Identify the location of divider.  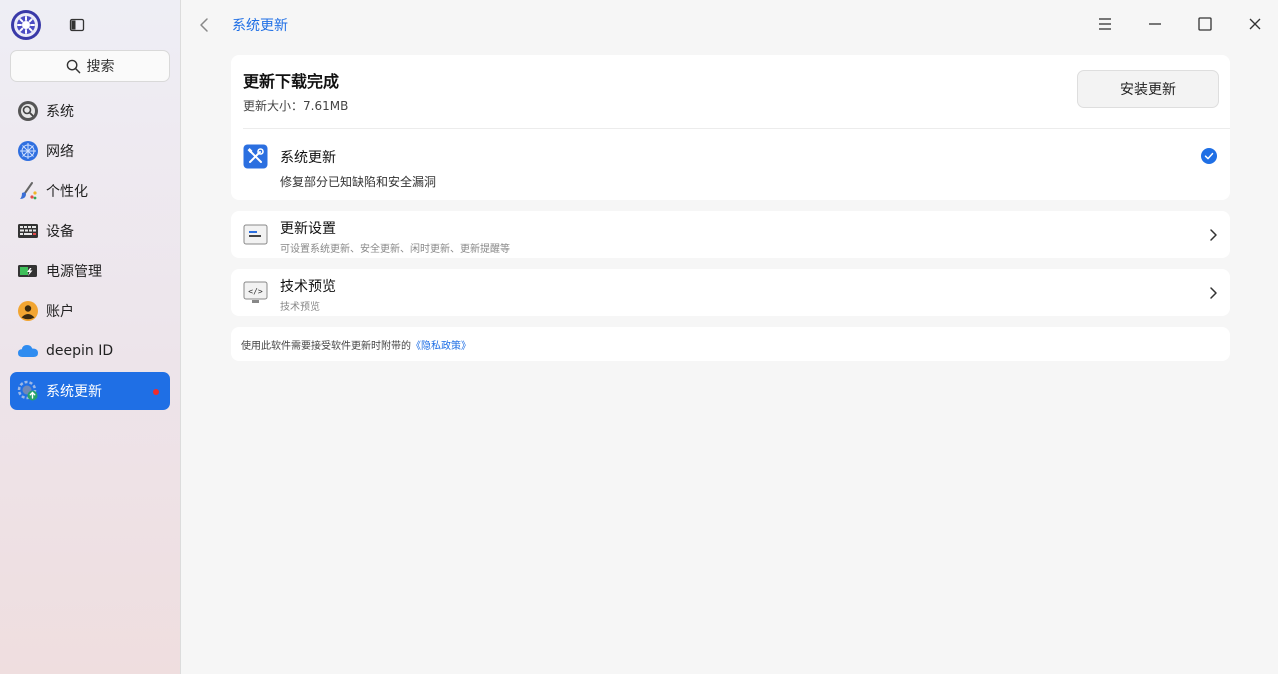
(736, 128).